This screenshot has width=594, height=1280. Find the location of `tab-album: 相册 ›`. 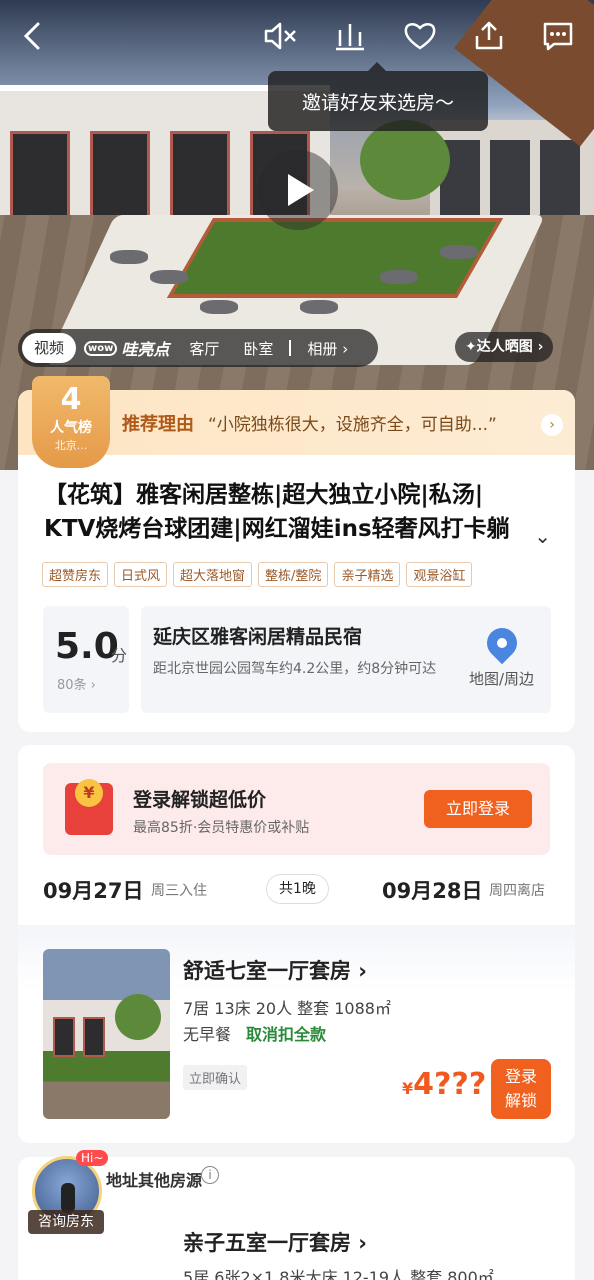

tab-album: 相册 › is located at coordinates (327, 348).